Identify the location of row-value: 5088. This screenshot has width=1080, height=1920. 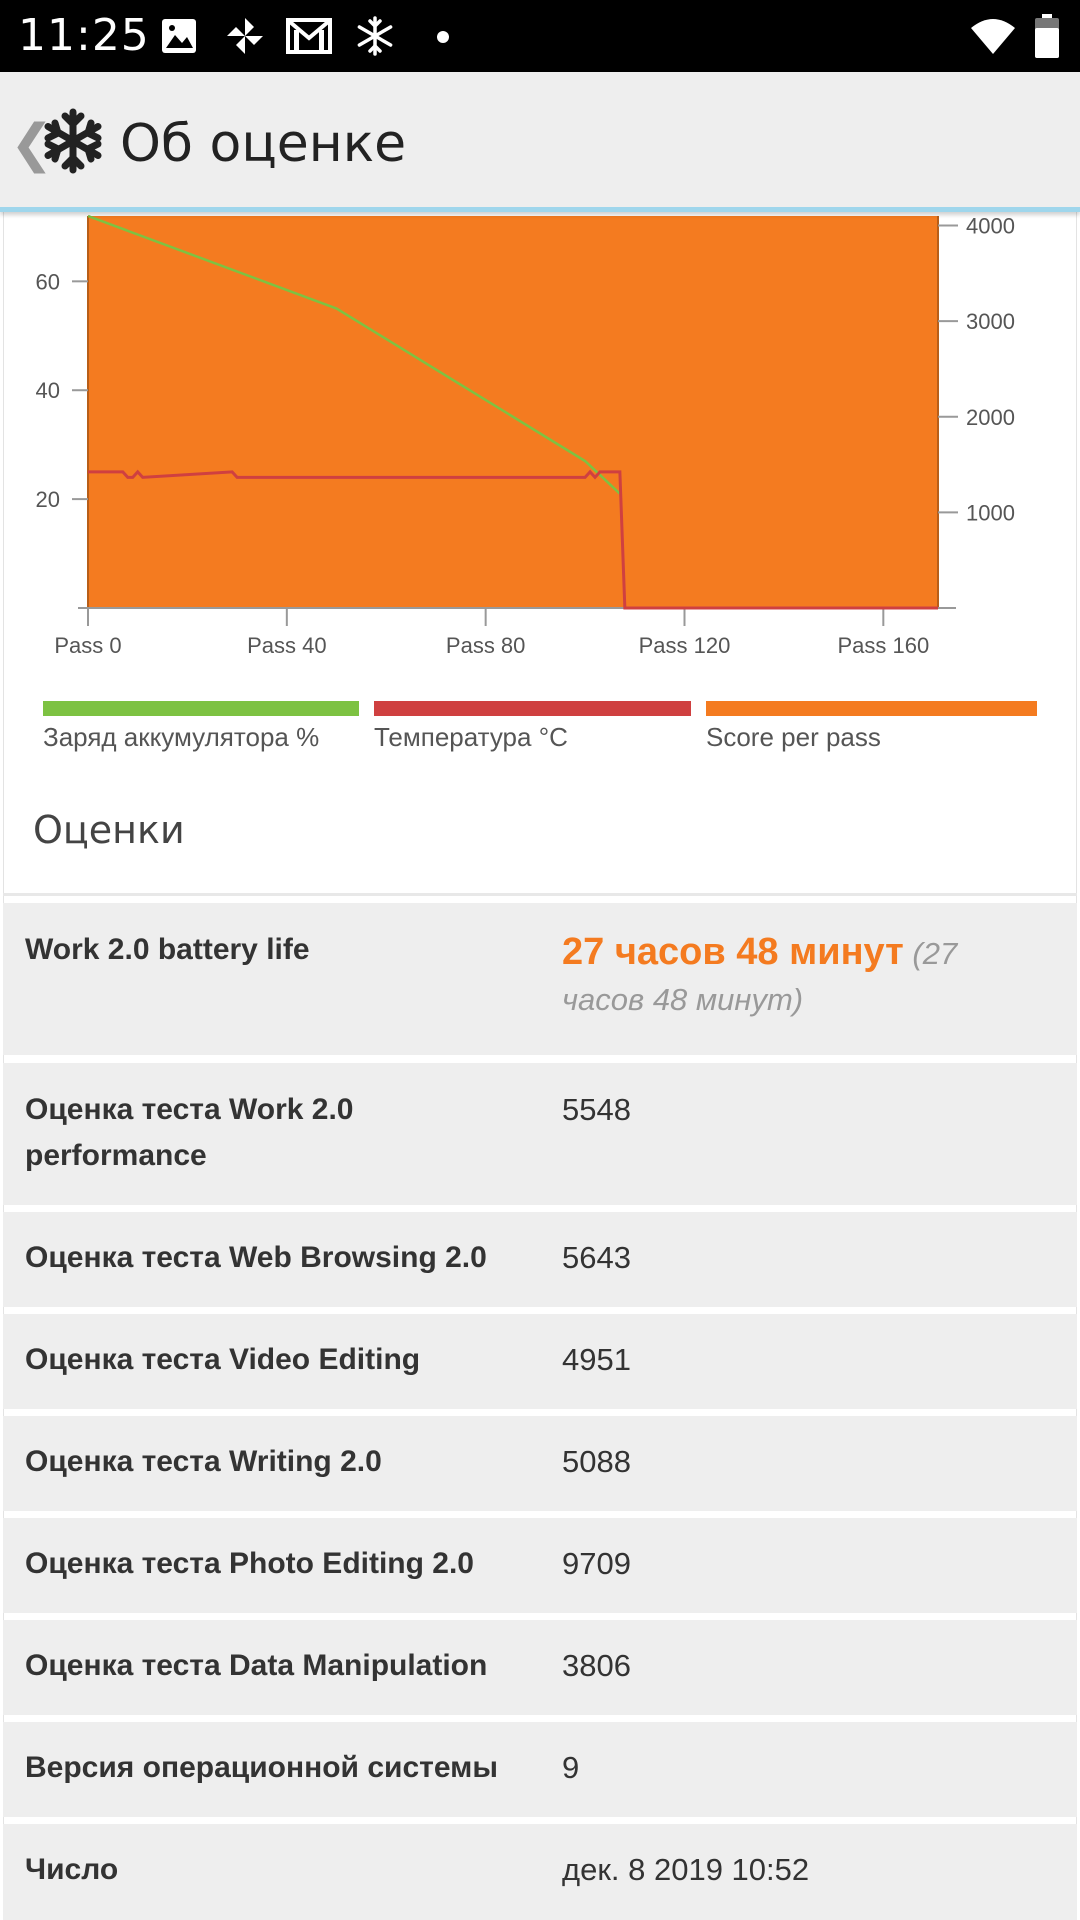
(596, 1461).